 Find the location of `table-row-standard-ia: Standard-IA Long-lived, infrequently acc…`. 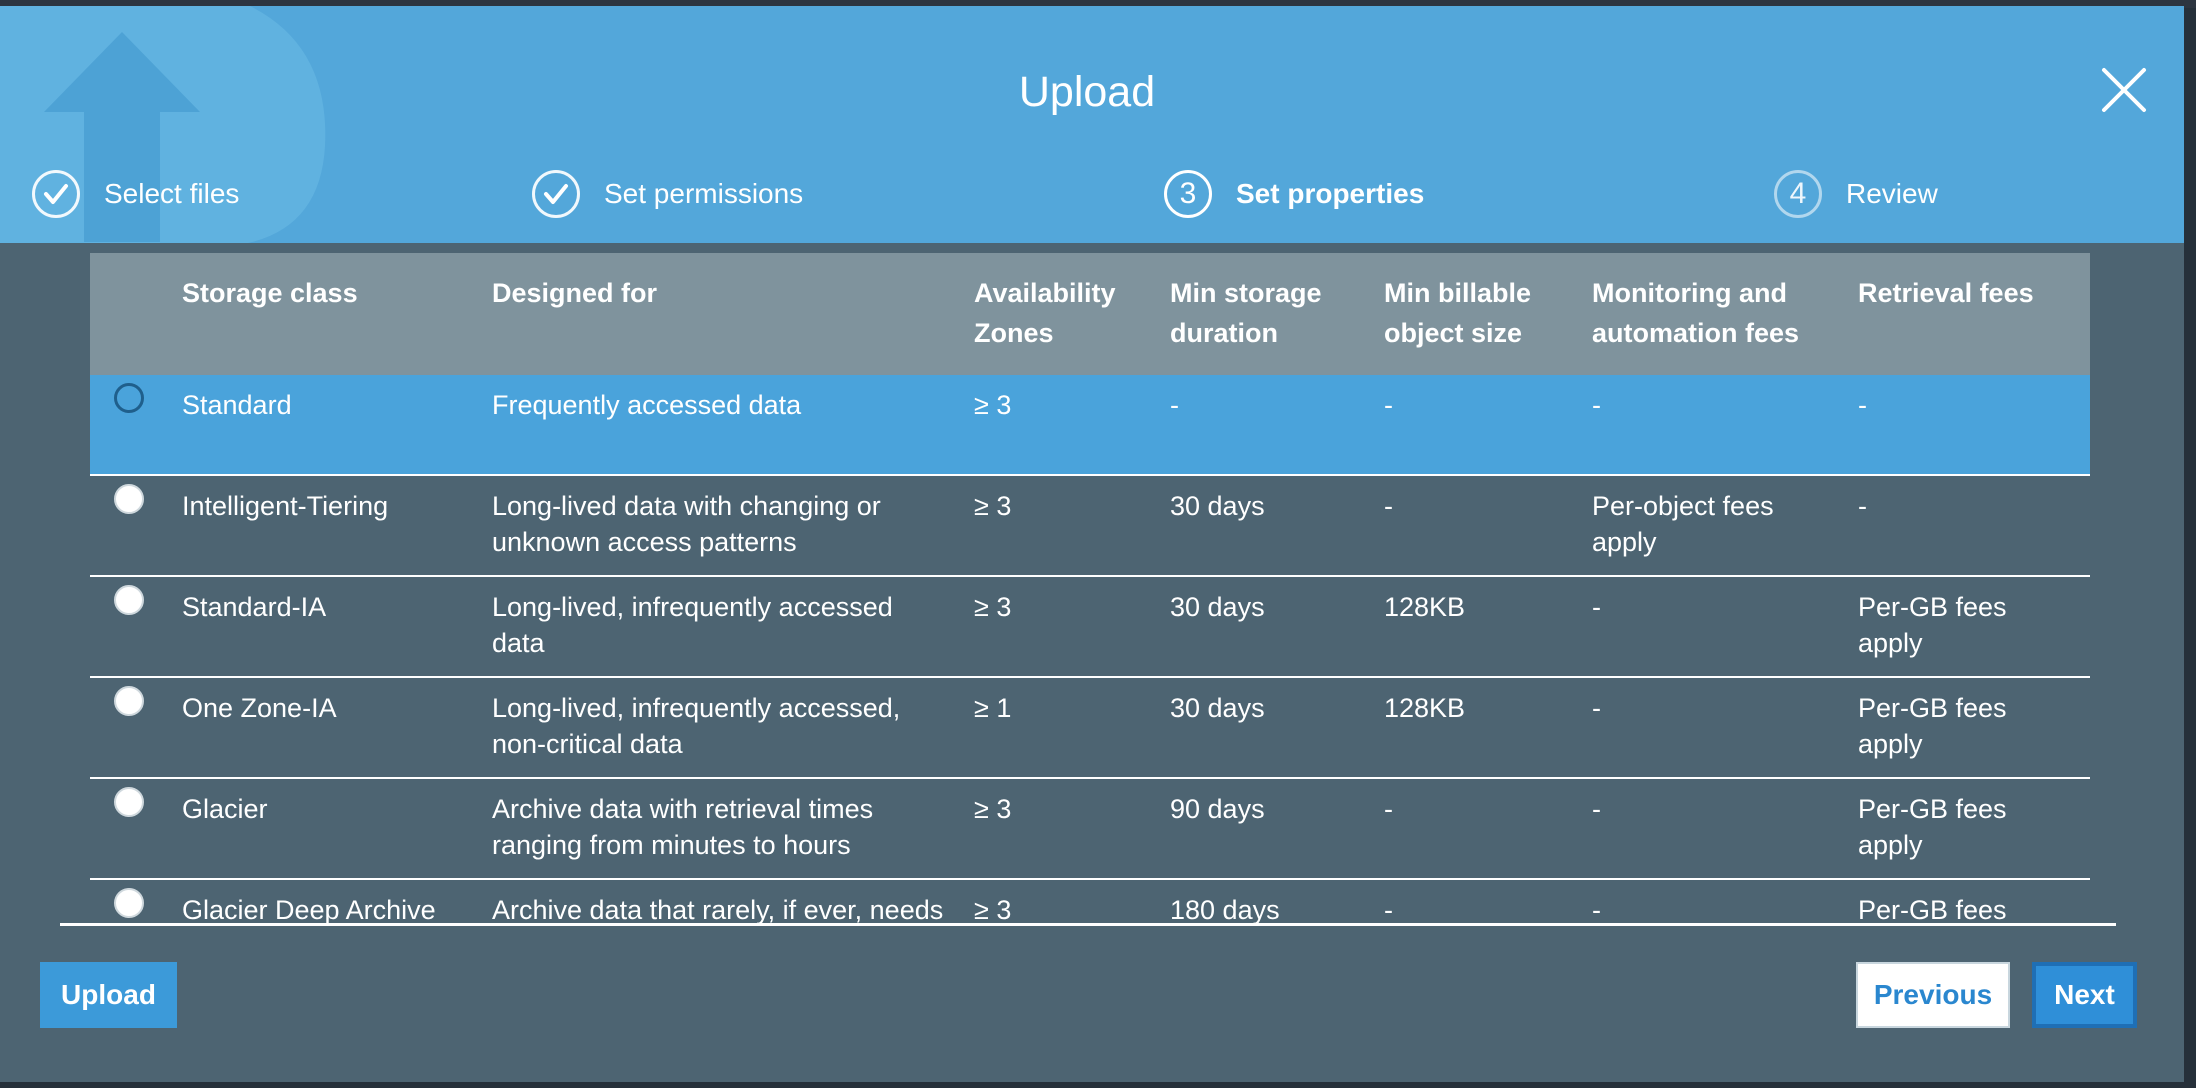

table-row-standard-ia: Standard-IA Long-lived, infrequently acc… is located at coordinates (1090, 627).